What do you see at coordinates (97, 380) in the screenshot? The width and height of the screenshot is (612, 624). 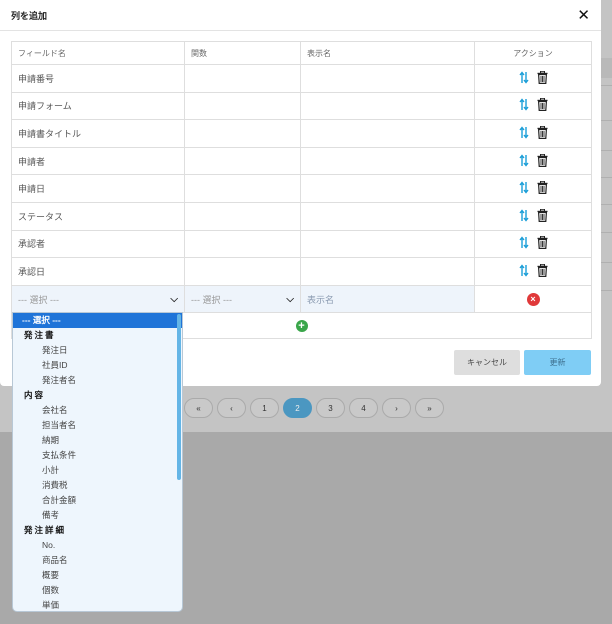 I see `dropdown-option: 発注者名` at bounding box center [97, 380].